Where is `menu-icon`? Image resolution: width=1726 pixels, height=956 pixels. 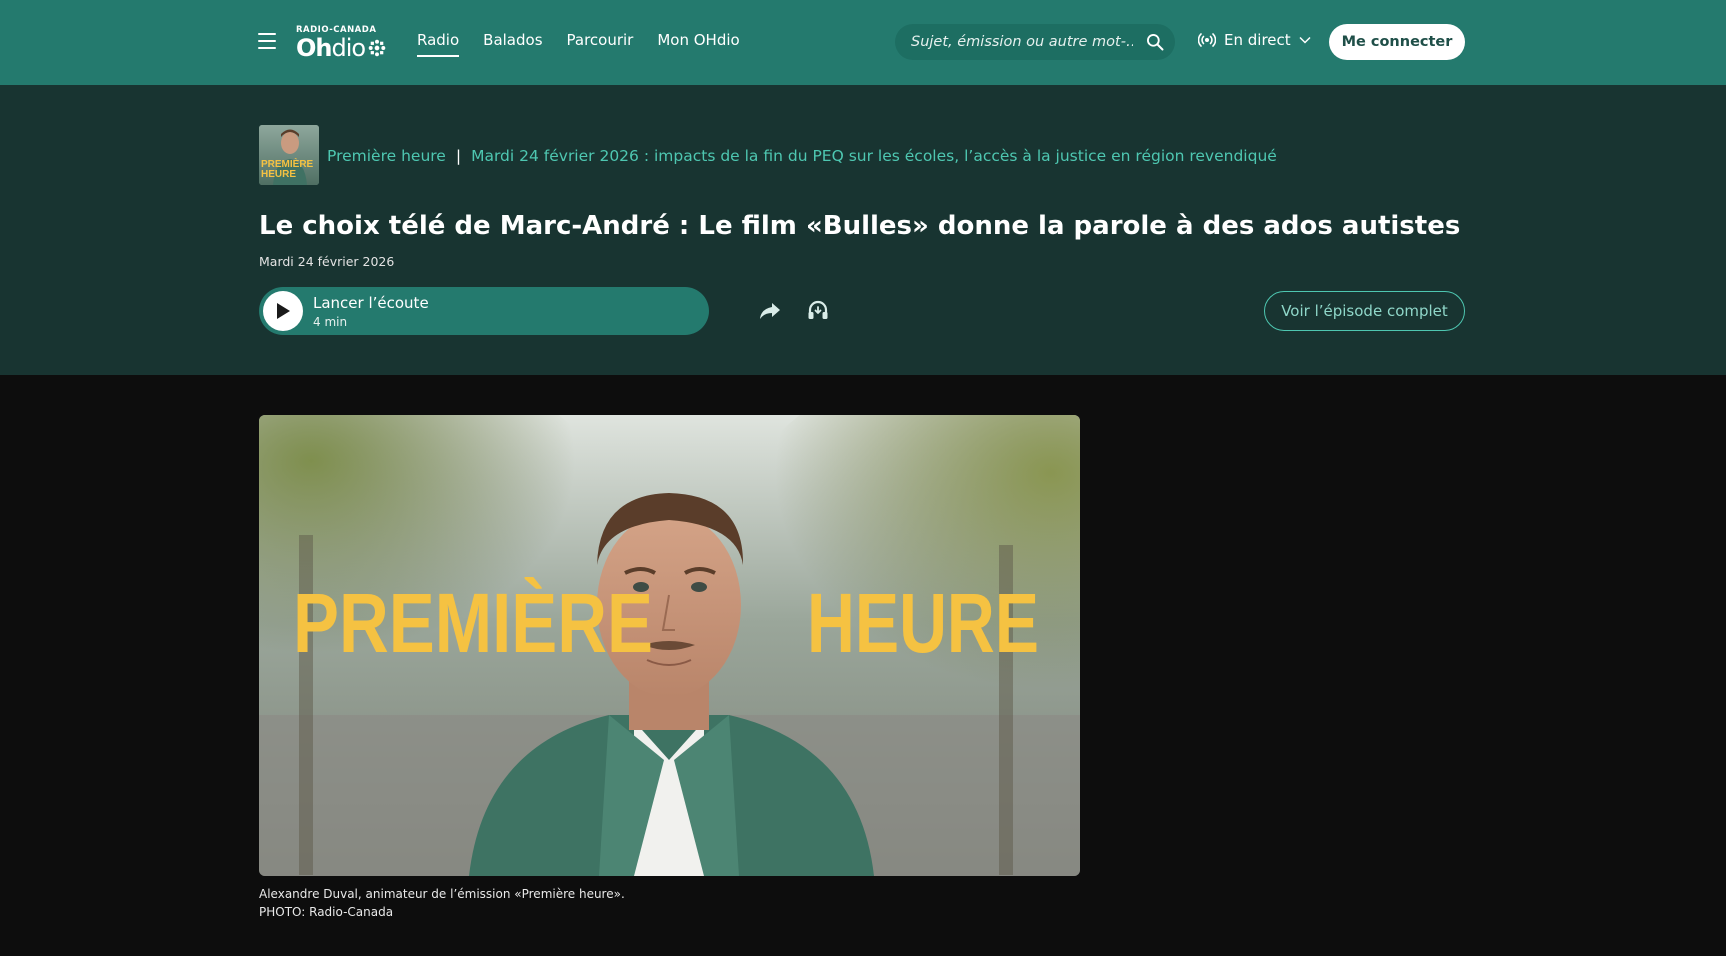 menu-icon is located at coordinates (267, 41).